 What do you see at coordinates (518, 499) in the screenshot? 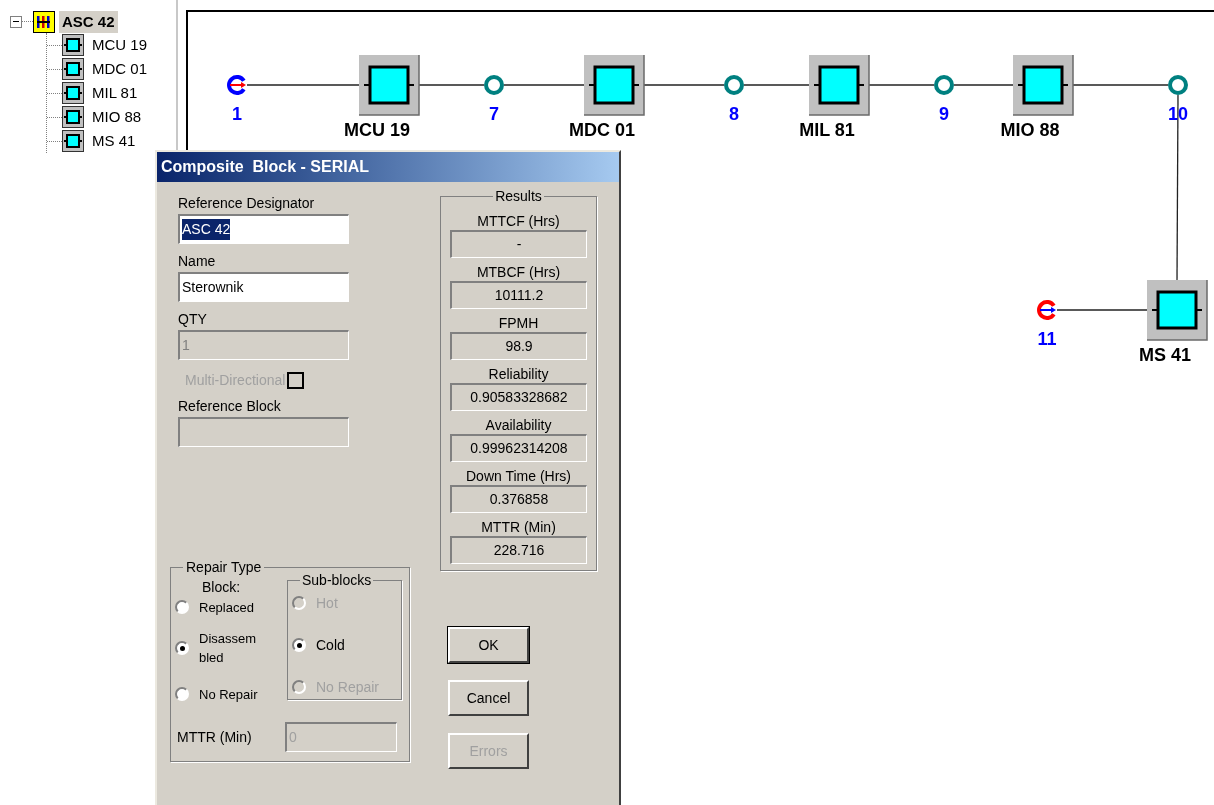
I see `result-field: 0.376858` at bounding box center [518, 499].